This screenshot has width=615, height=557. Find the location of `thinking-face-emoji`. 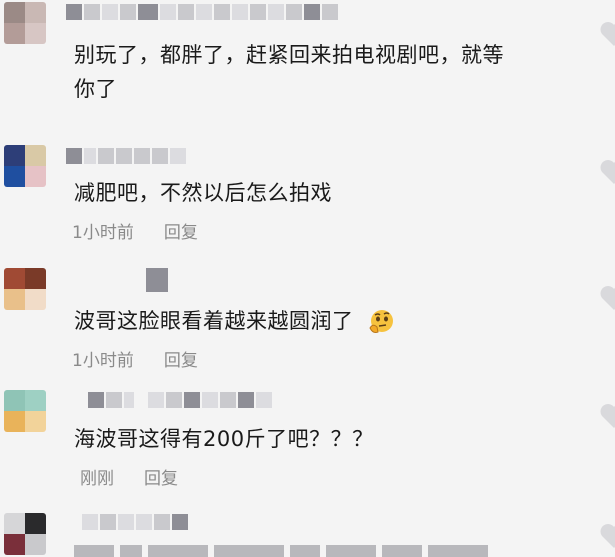

thinking-face-emoji is located at coordinates (381, 321).